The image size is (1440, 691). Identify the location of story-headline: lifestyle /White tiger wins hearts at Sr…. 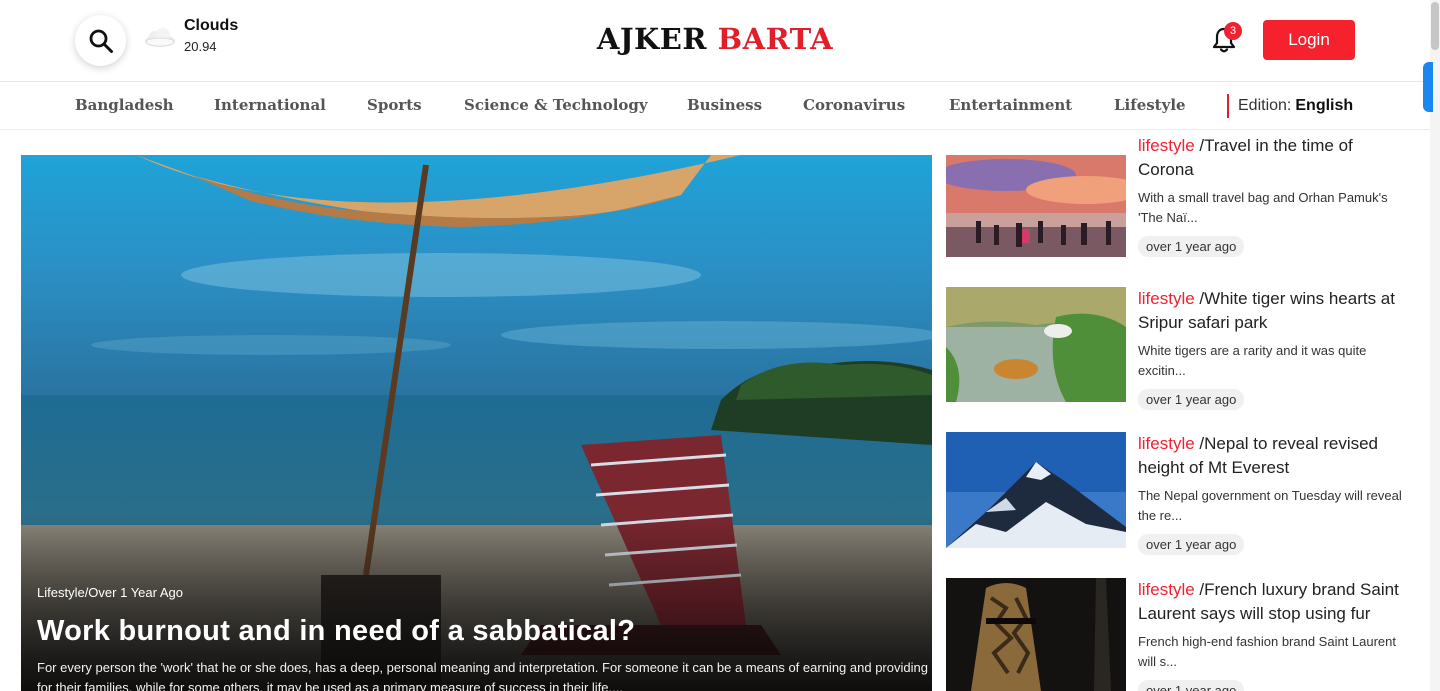
(1273, 311).